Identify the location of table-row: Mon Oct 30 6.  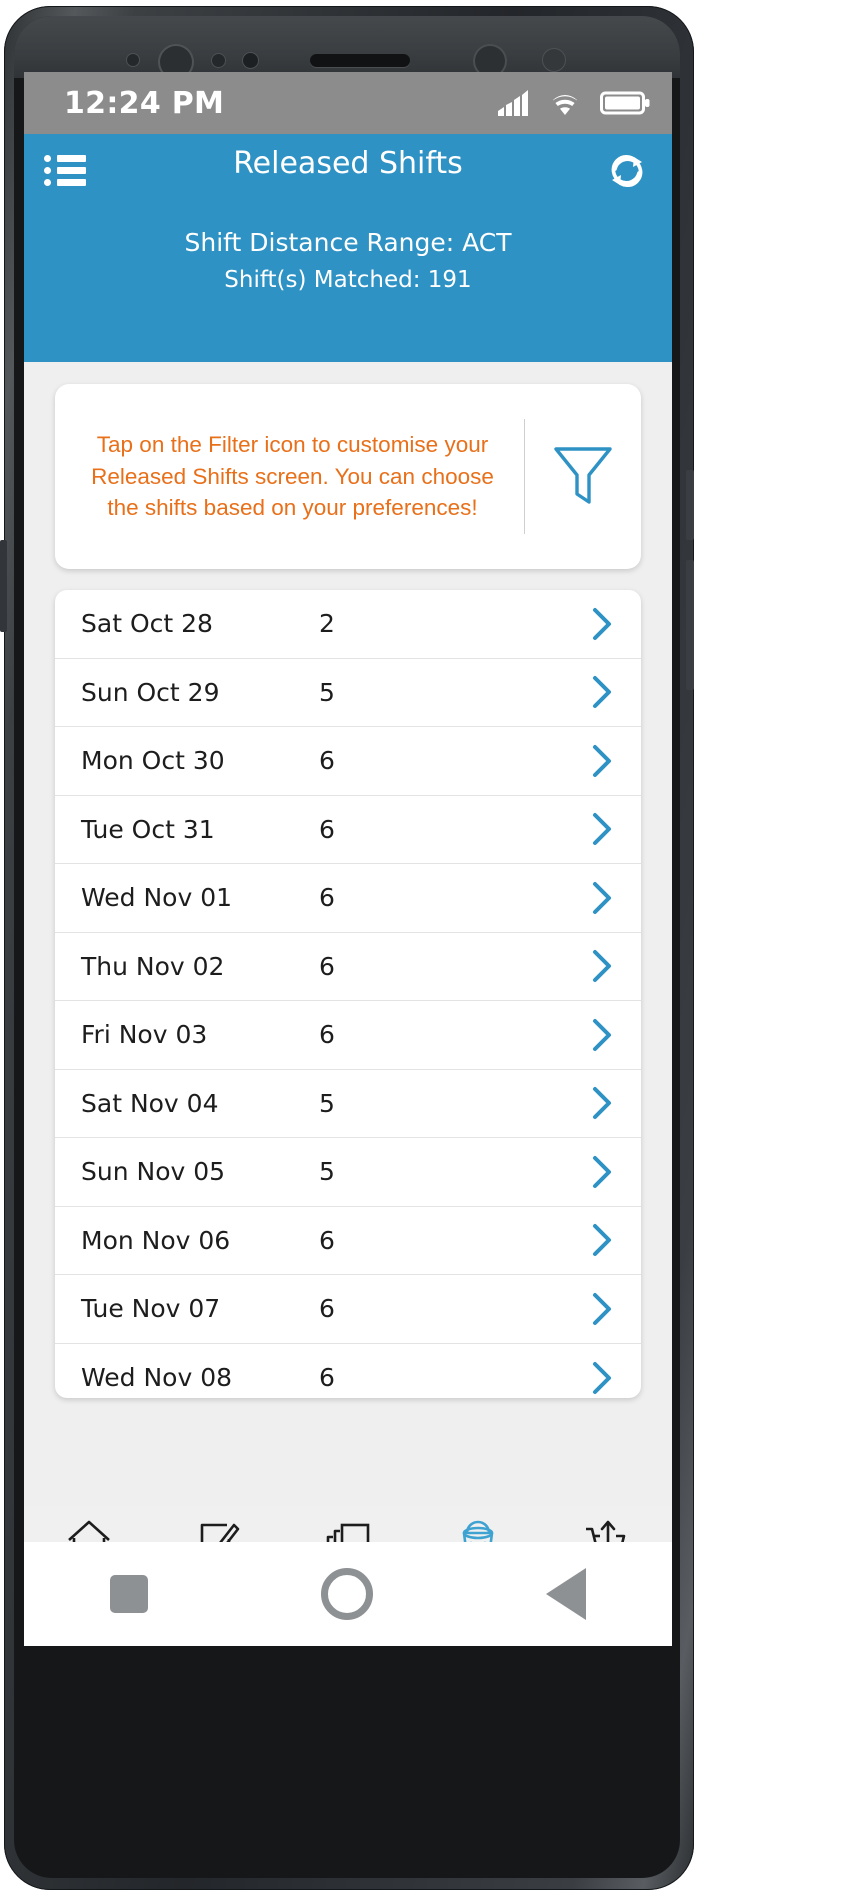
(348, 761).